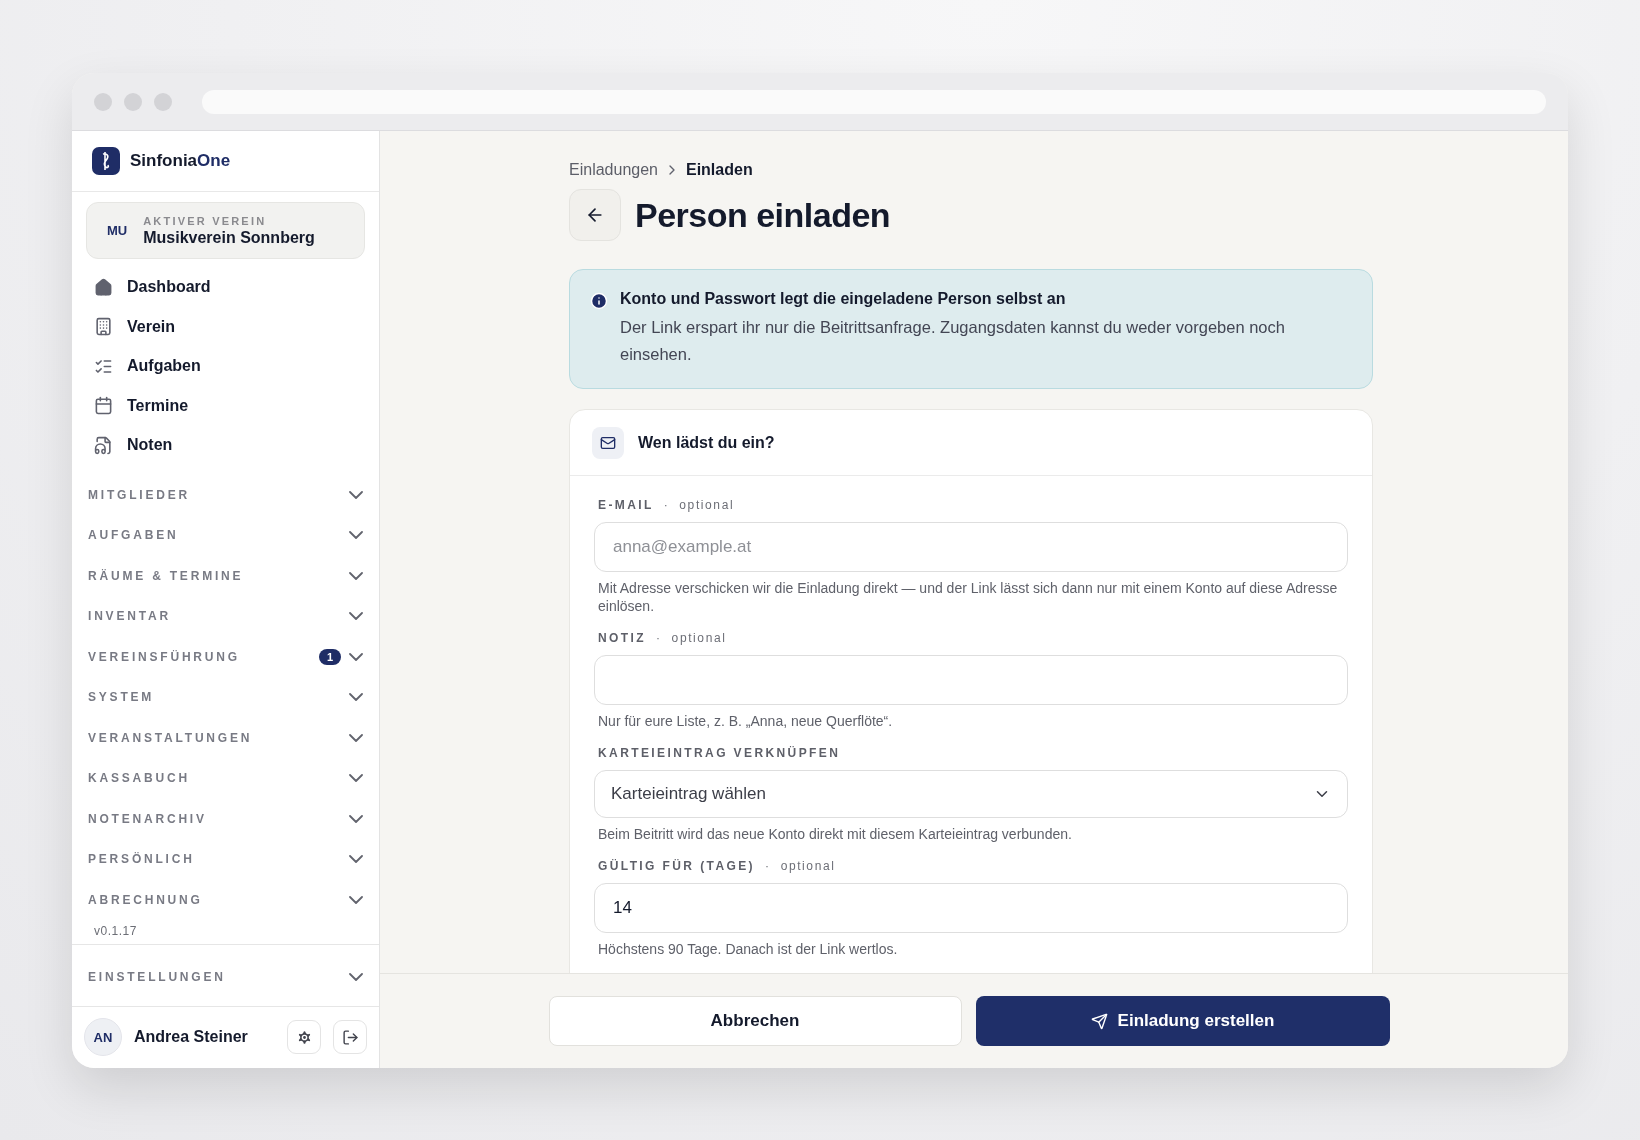  What do you see at coordinates (122, 697) in the screenshot?
I see `section-label: SYSTEM` at bounding box center [122, 697].